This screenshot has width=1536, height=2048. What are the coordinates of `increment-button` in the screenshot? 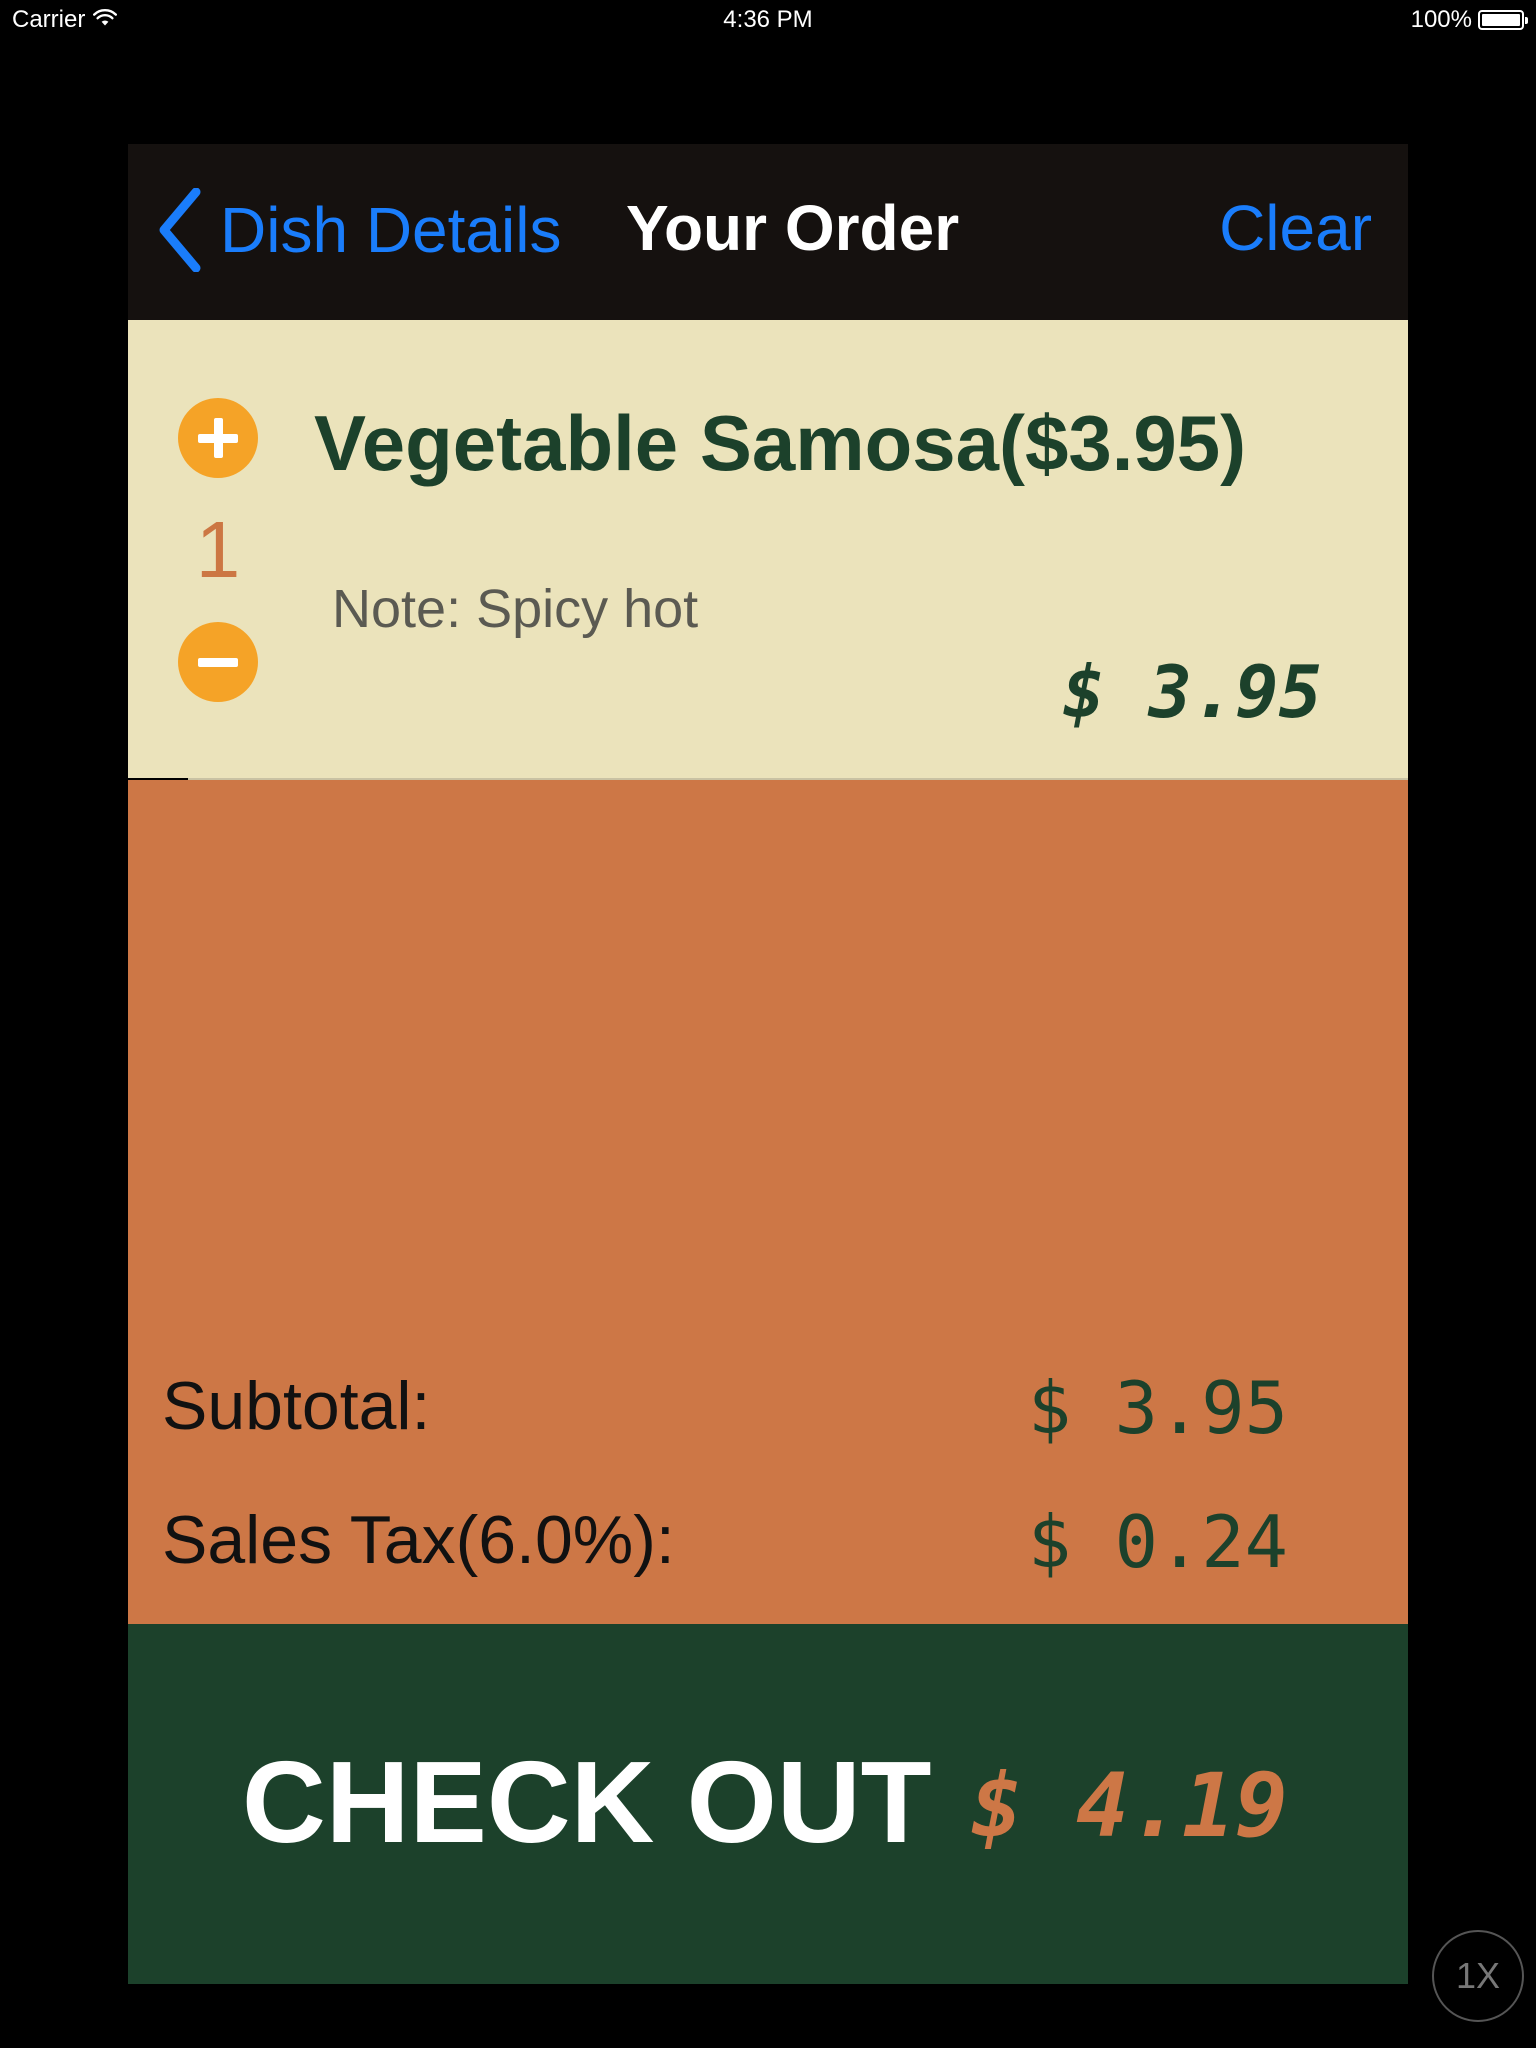 It's located at (218, 438).